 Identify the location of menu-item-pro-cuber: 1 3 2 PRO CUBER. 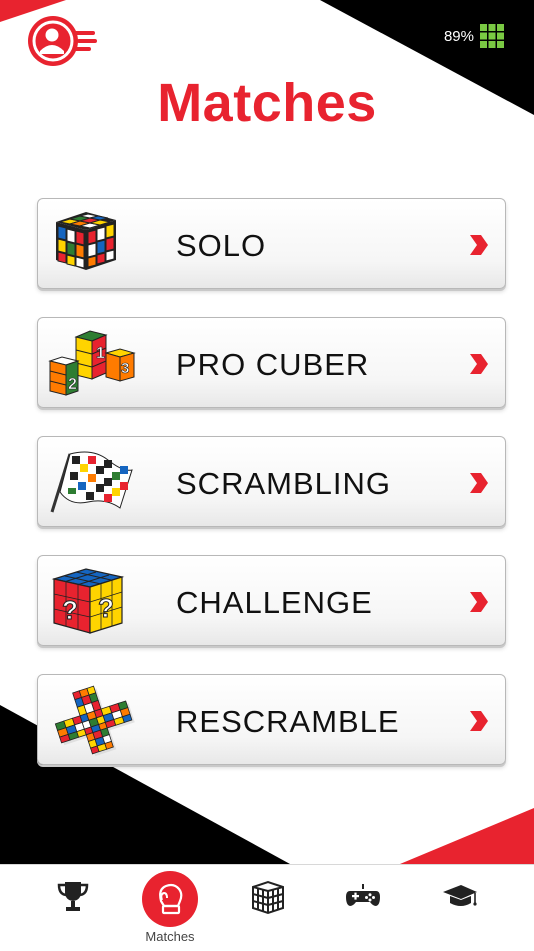
(271, 362).